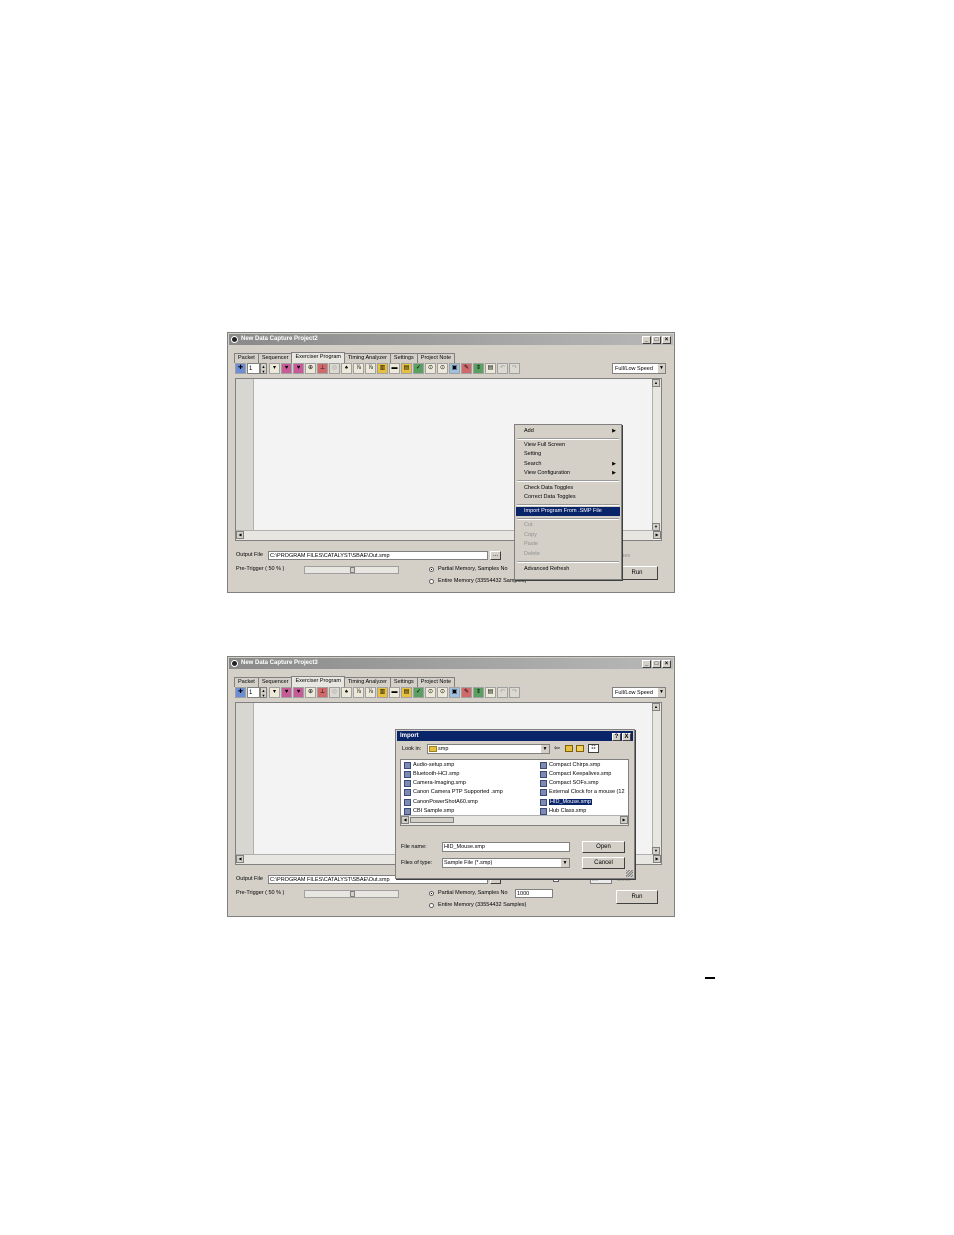 The height and width of the screenshot is (1235, 954). I want to click on download-icon: ⇕, so click(478, 368).